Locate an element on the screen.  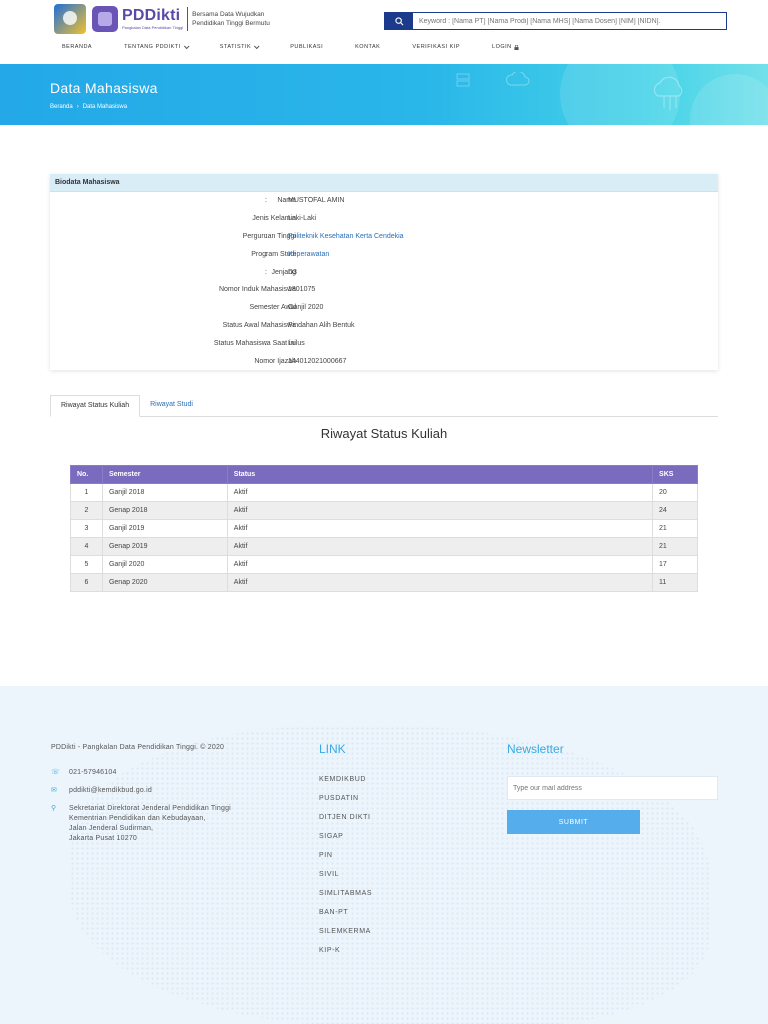
program-studi-link: Keperawatan is located at coordinates (308, 254).